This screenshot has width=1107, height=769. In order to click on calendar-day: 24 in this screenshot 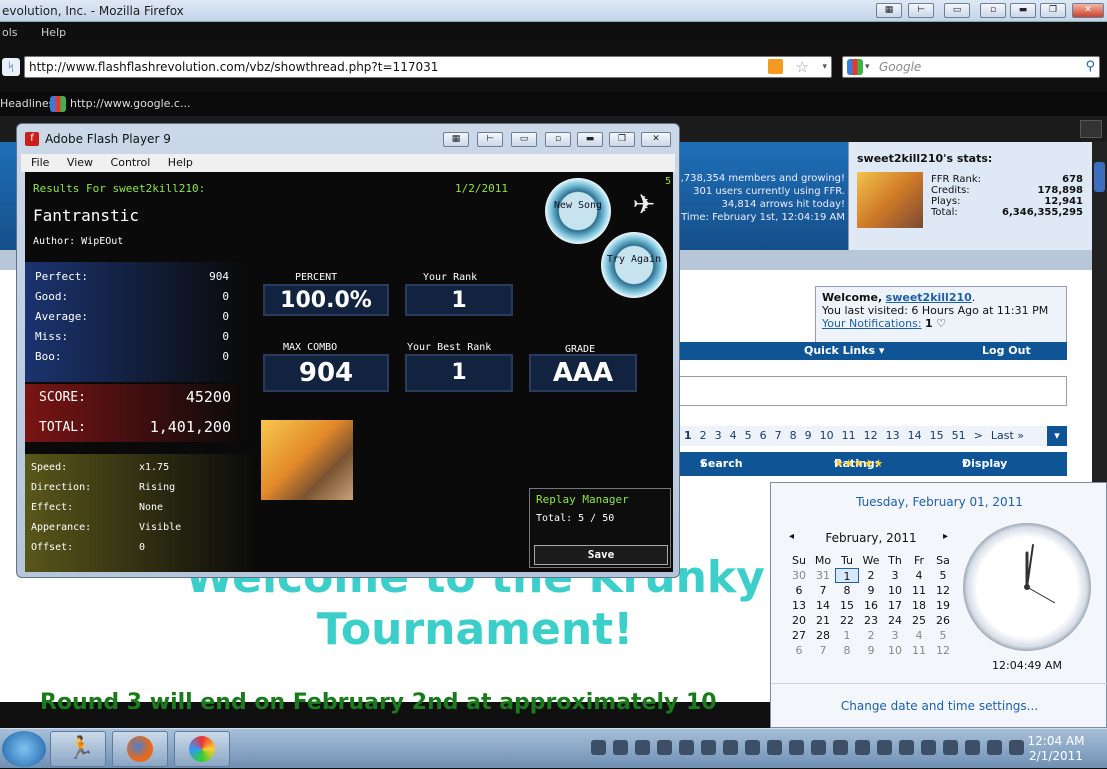, I will do `click(895, 620)`.